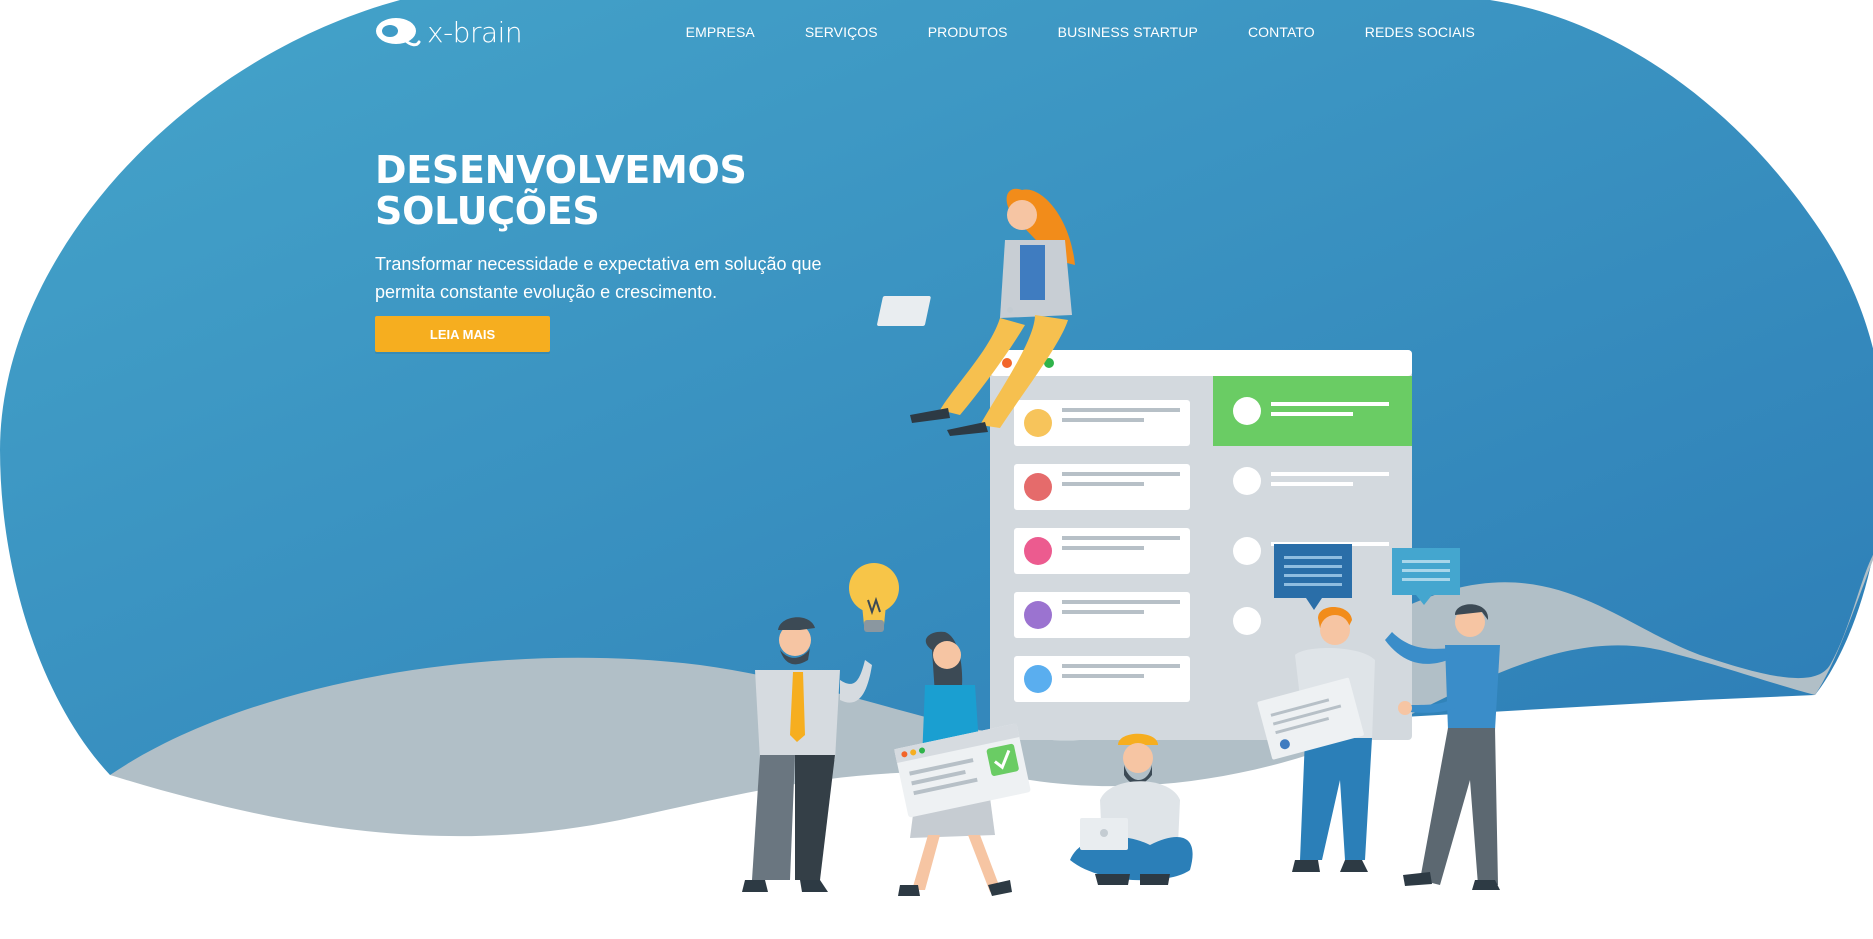  Describe the element at coordinates (841, 32) in the screenshot. I see `nav-link-servicos: SERVIÇOS` at that location.